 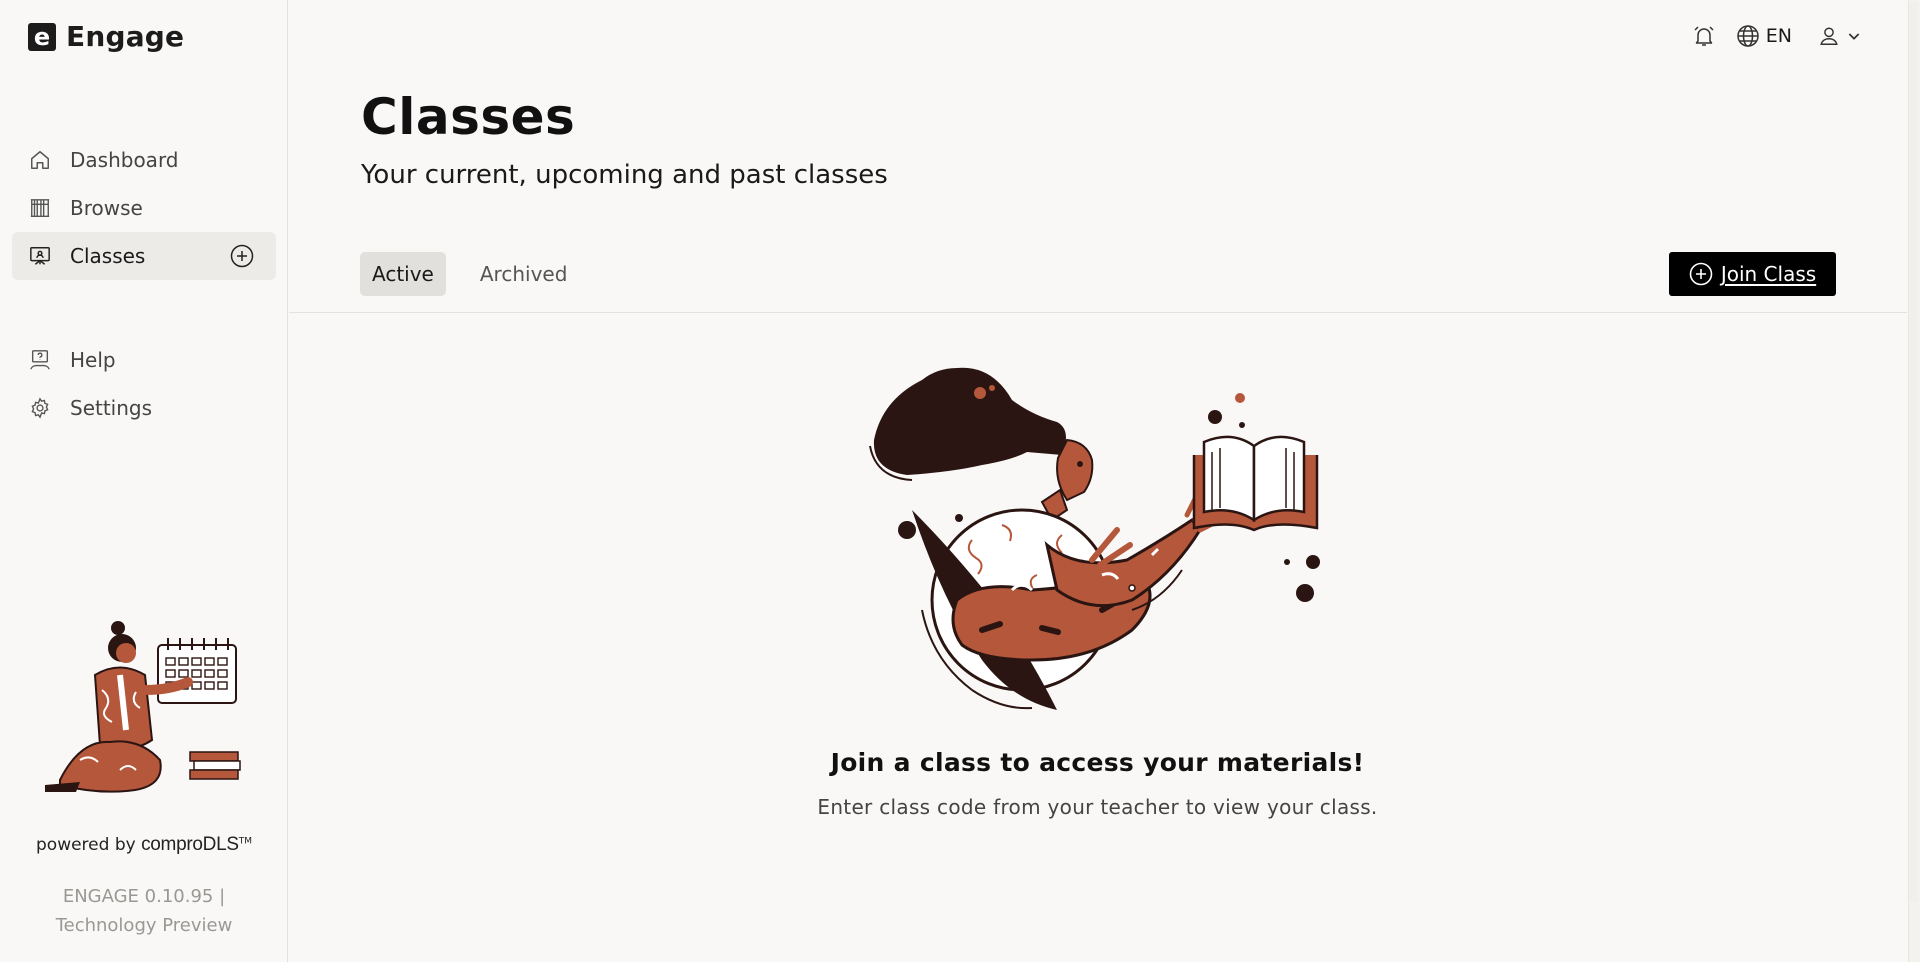 What do you see at coordinates (93, 360) in the screenshot?
I see `sidebar-item-label: Help` at bounding box center [93, 360].